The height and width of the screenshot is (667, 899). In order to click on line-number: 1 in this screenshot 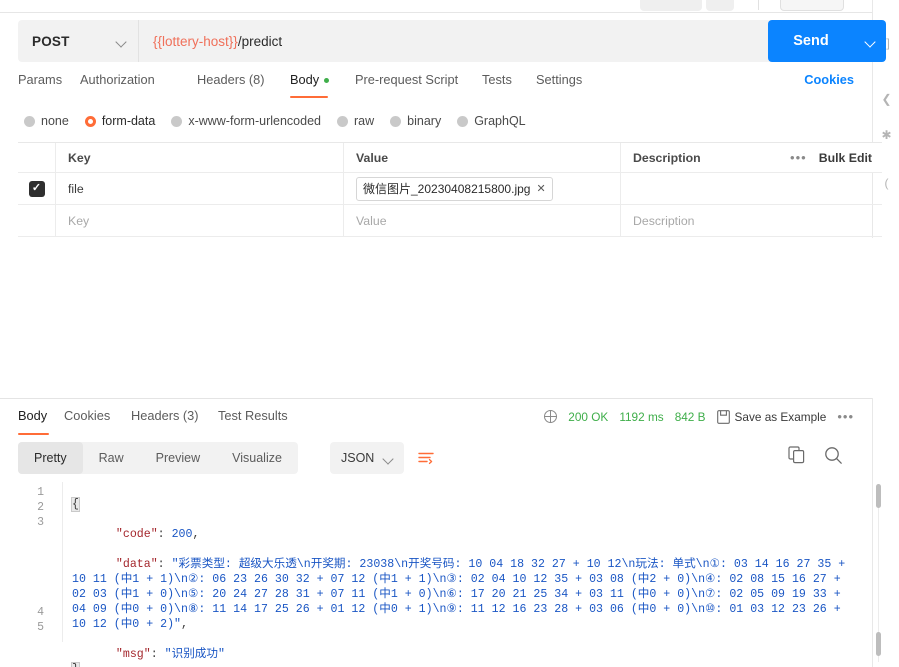, I will do `click(40, 492)`.